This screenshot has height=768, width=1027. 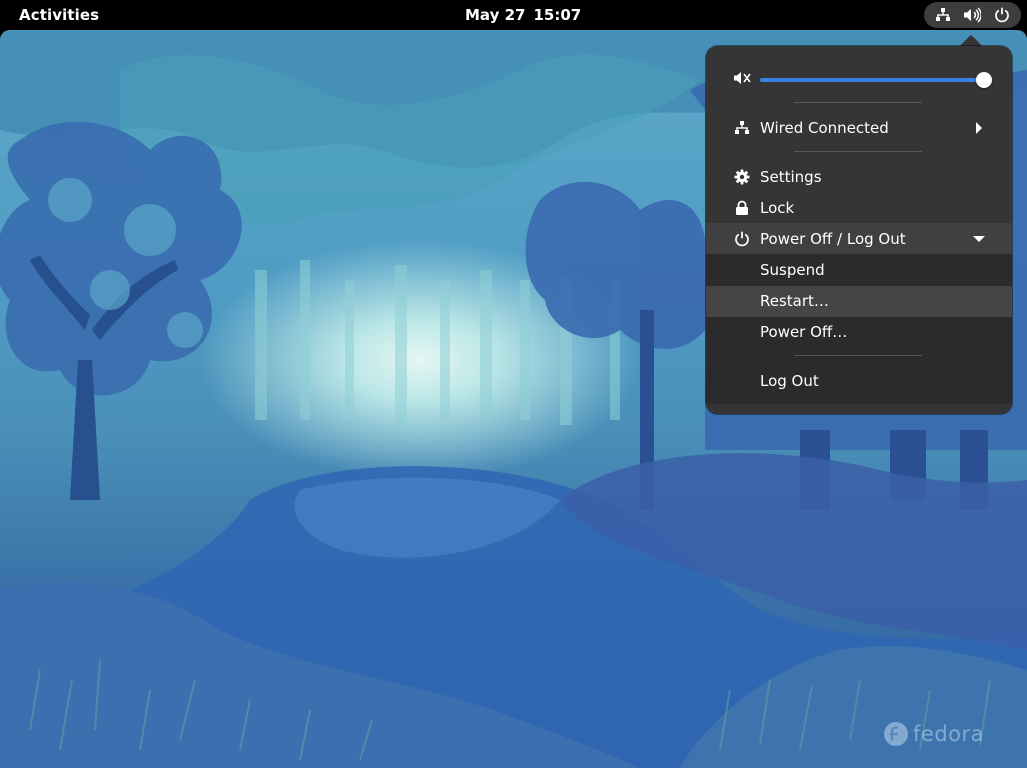 I want to click on chevron-right-icon, so click(x=979, y=128).